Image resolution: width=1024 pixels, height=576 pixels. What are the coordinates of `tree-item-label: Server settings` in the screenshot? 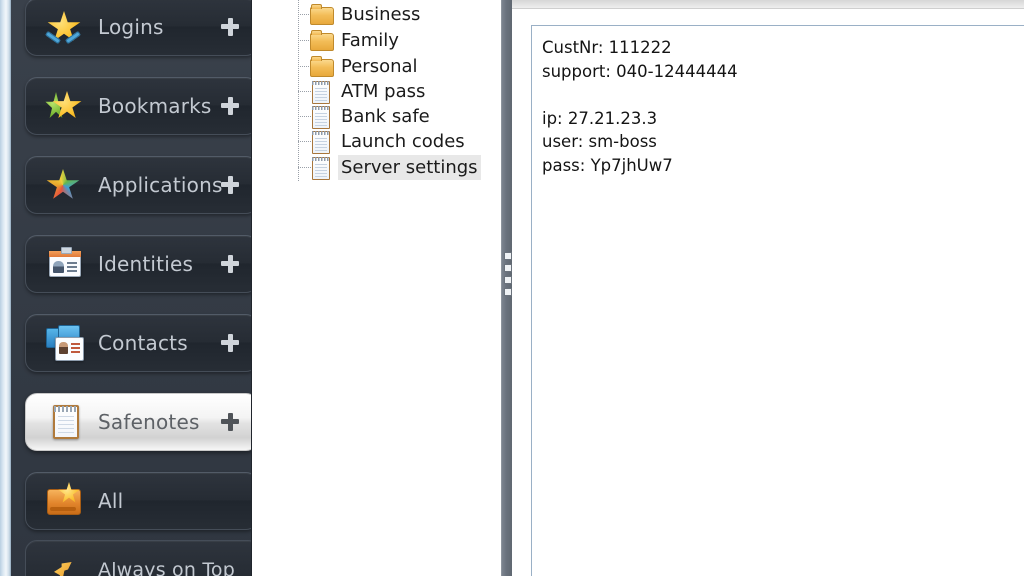 It's located at (409, 167).